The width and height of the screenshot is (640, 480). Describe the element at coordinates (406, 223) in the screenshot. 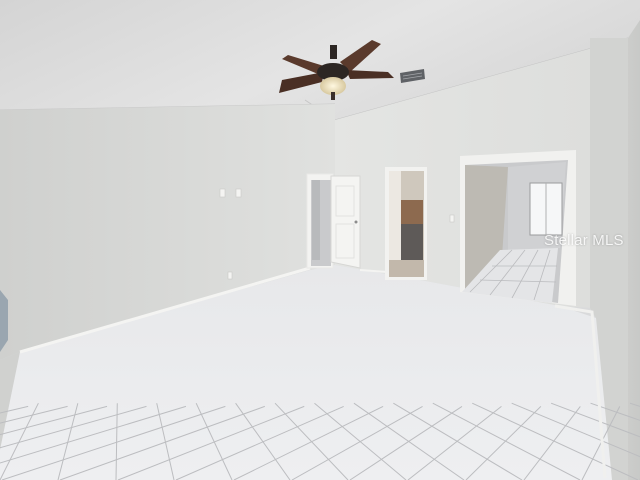

I see `bathroom-doorway` at that location.